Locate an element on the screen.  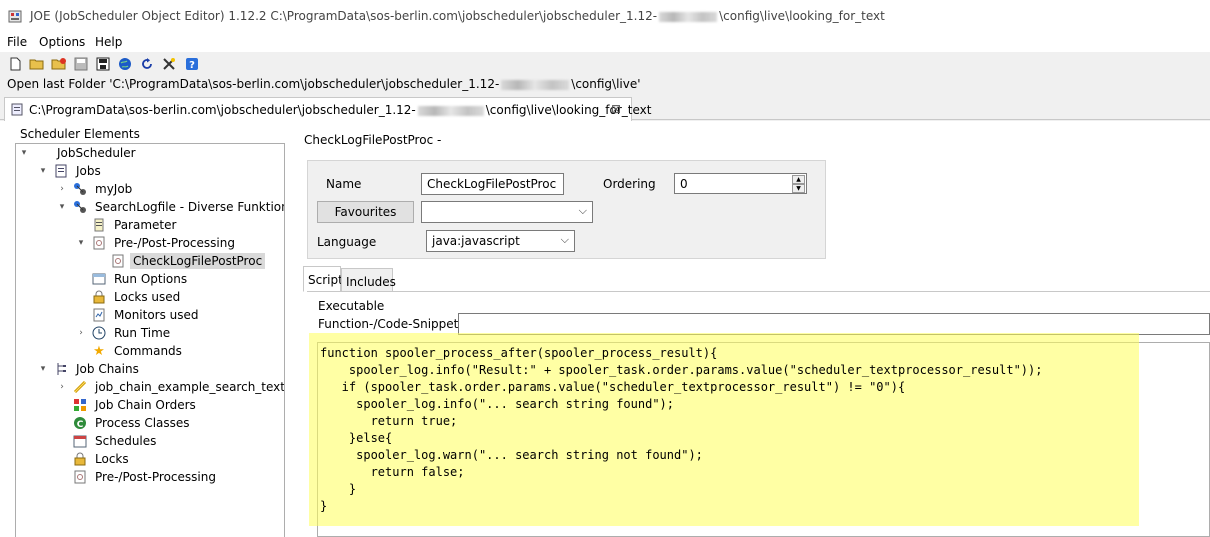
language-label: Language is located at coordinates (347, 242).